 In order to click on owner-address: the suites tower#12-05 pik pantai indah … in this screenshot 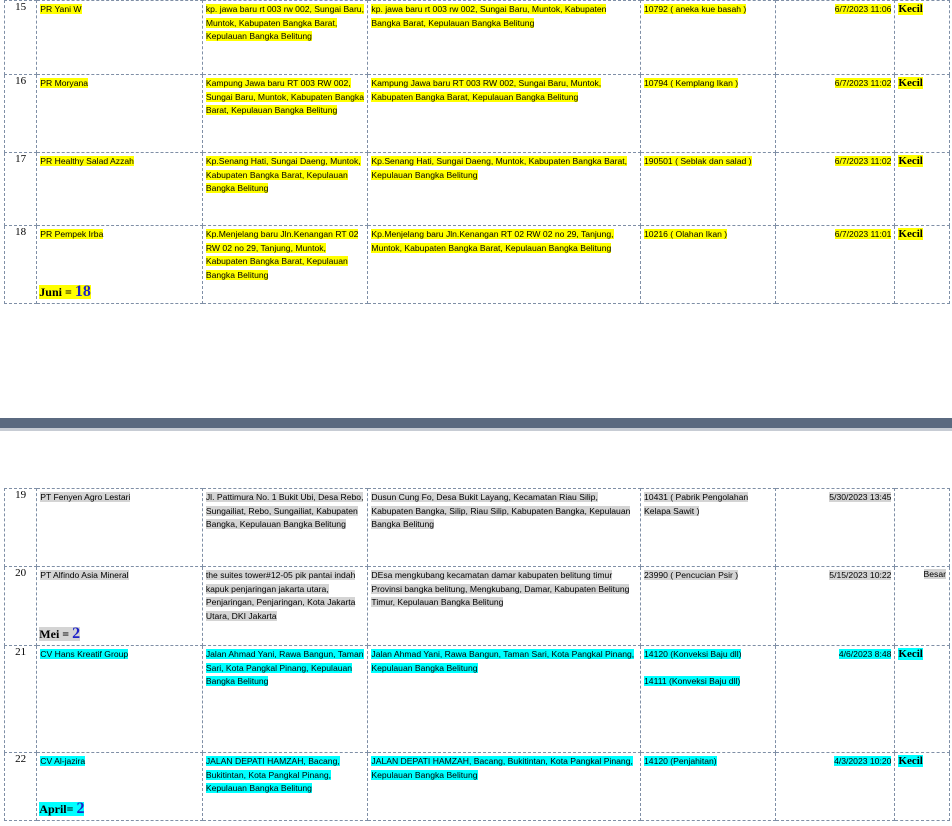, I will do `click(280, 595)`.